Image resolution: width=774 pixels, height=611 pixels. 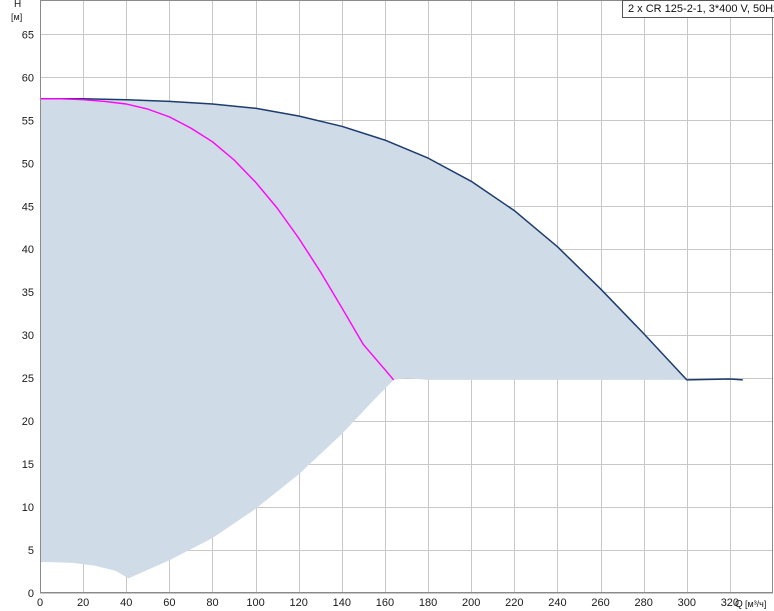 What do you see at coordinates (28, 379) in the screenshot?
I see `y-tick-label: 25` at bounding box center [28, 379].